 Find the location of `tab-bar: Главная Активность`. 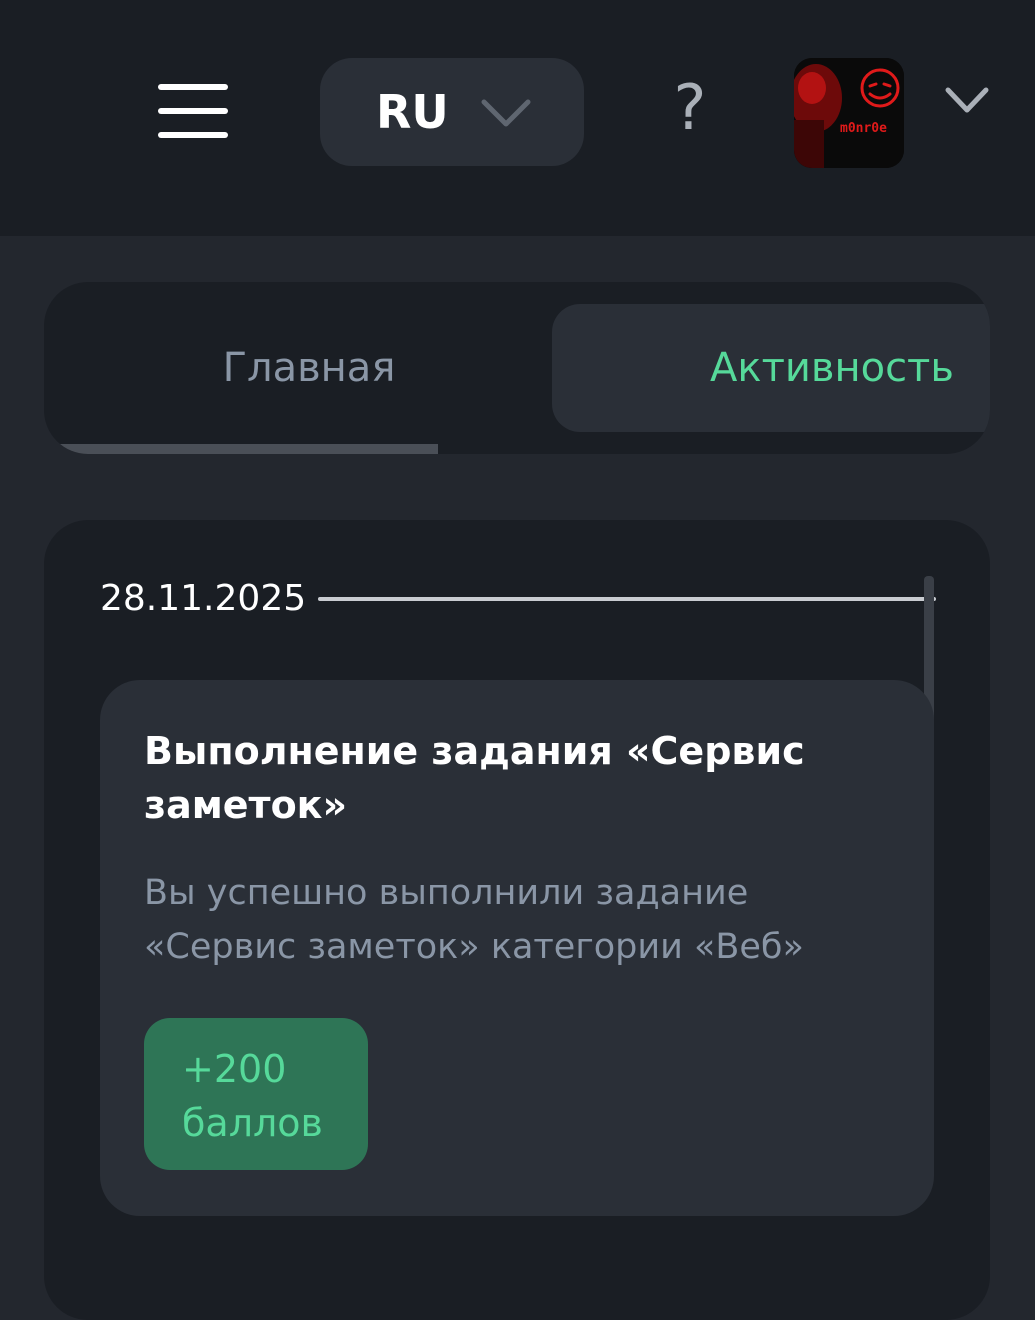

tab-bar: Главная Активность is located at coordinates (517, 368).